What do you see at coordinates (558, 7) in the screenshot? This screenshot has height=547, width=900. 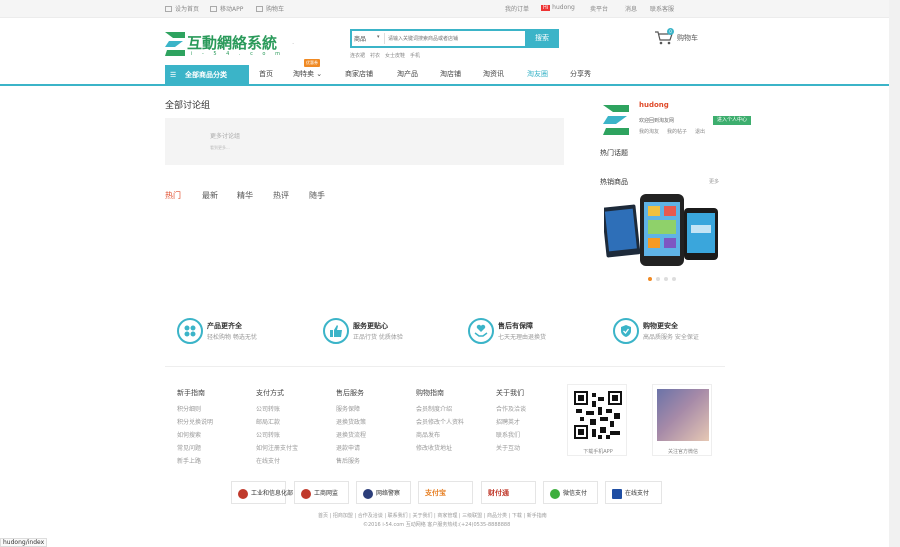 I see `username-link: Hi hudong` at bounding box center [558, 7].